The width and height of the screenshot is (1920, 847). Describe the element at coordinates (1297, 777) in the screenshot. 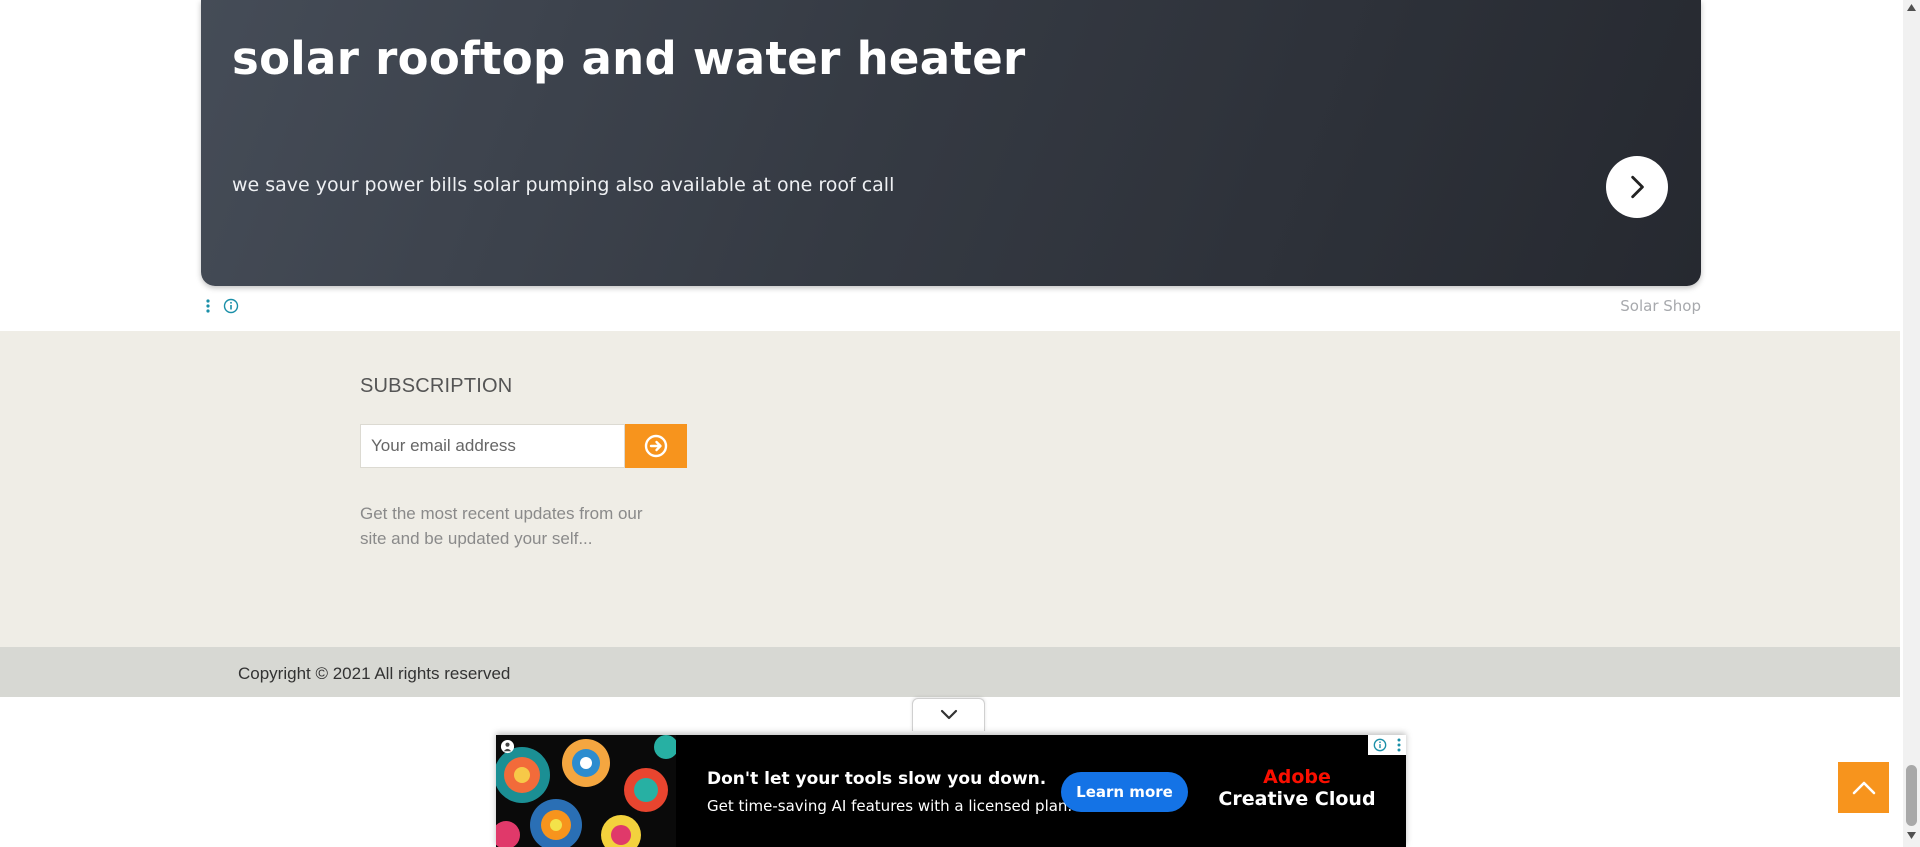

I see `brand-name-line1: Adobe` at that location.